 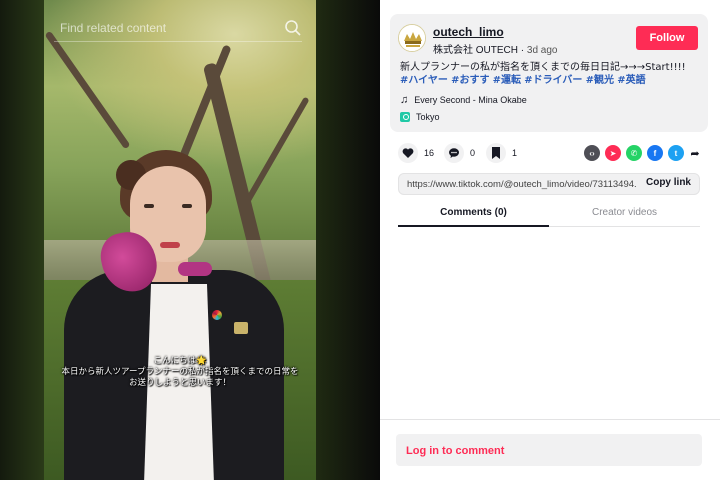 I want to click on comment-action: 0, so click(x=459, y=153).